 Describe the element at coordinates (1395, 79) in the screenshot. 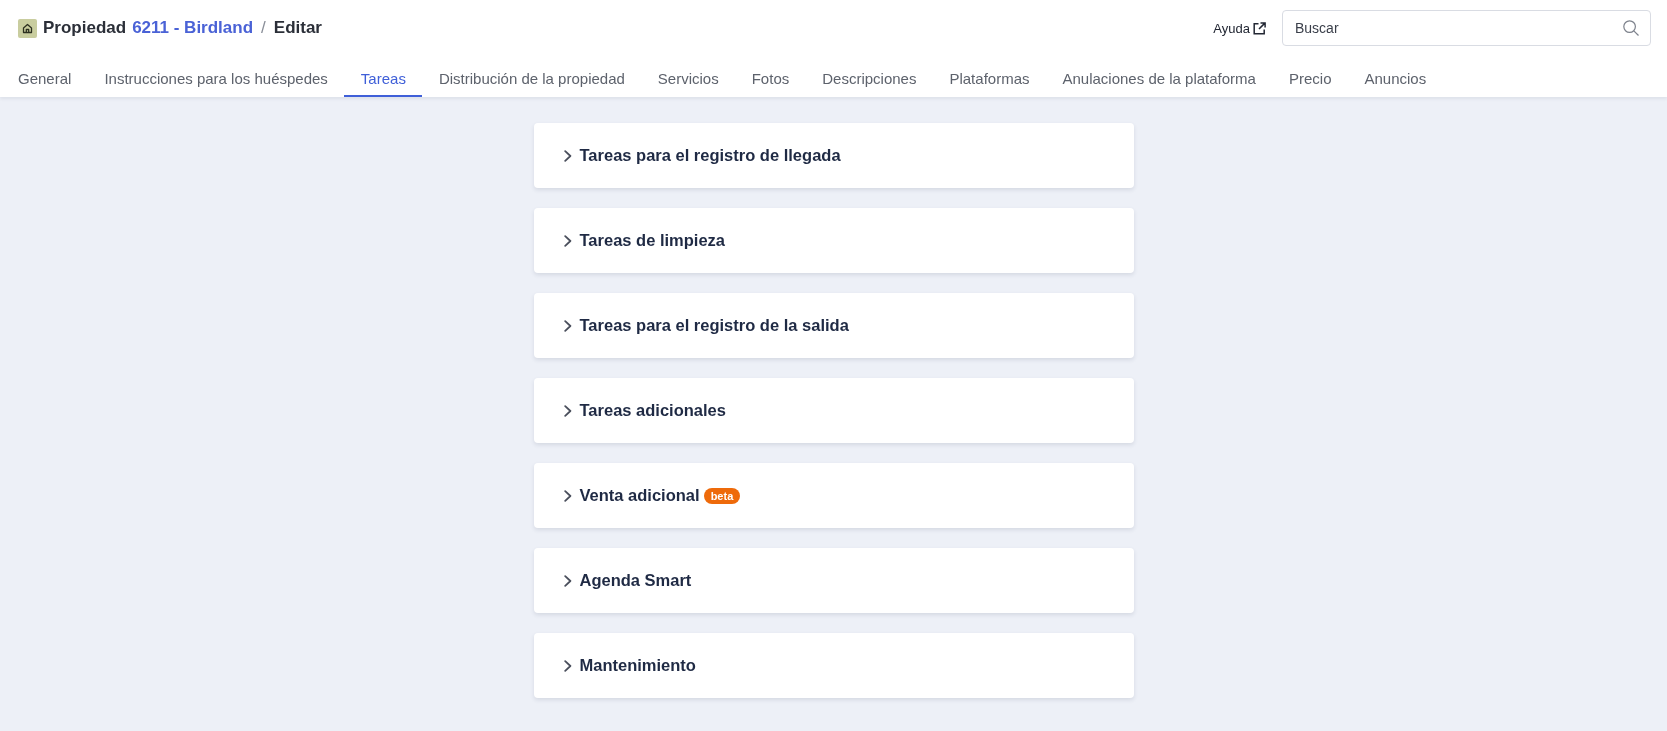

I see `tab: Anuncios` at that location.